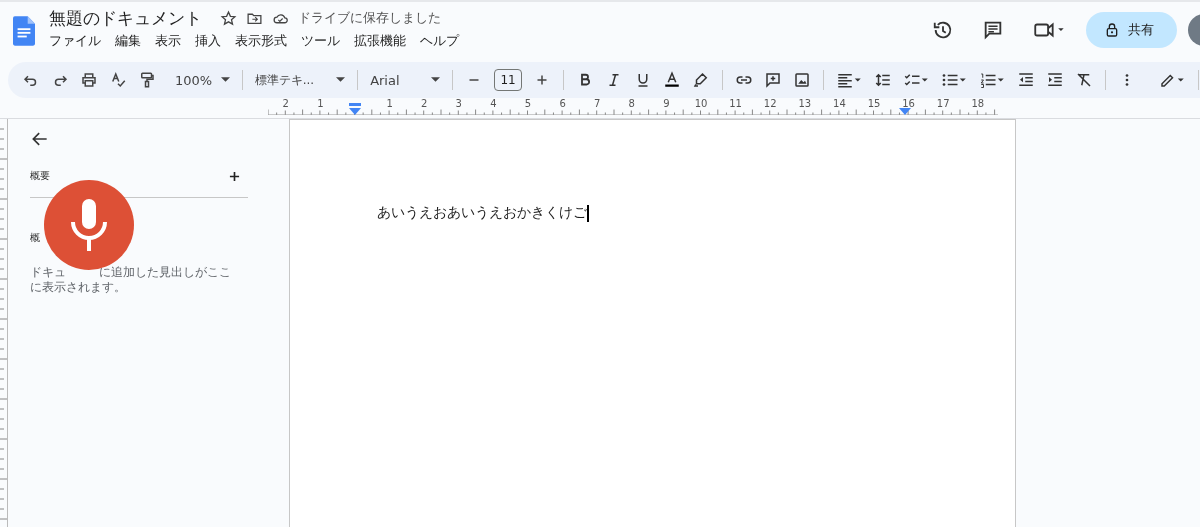  What do you see at coordinates (1131, 30) in the screenshot?
I see `share-button: 共有` at bounding box center [1131, 30].